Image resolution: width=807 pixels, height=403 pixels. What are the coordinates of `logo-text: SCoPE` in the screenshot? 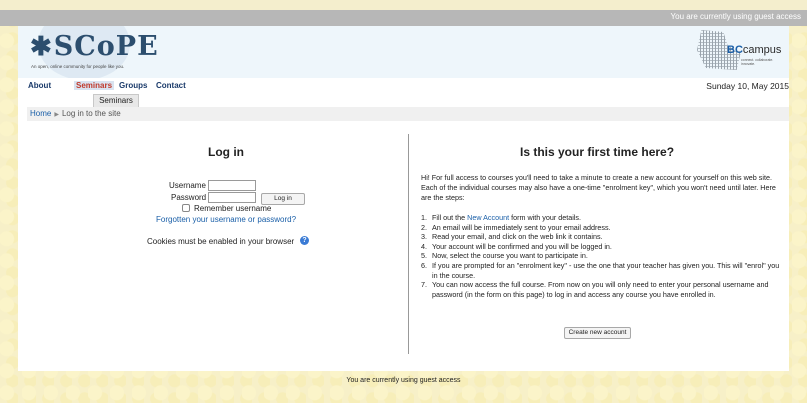 It's located at (106, 46).